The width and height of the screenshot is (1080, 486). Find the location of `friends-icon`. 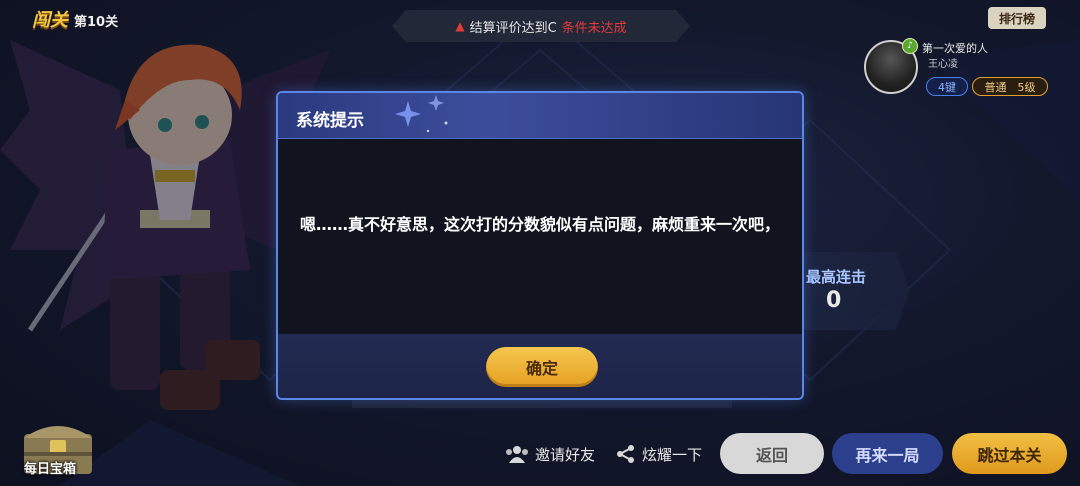

friends-icon is located at coordinates (517, 454).